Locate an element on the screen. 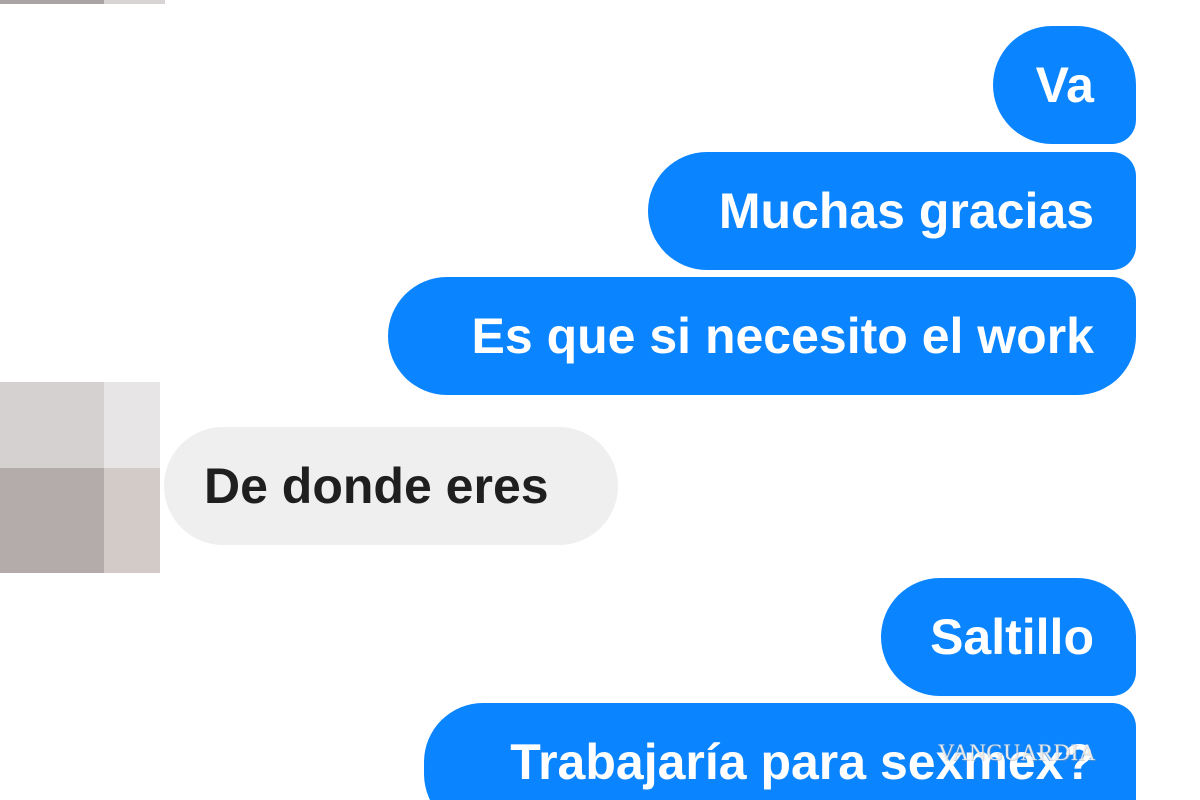  message-text: Trabajaría para sexmex? is located at coordinates (802, 762).